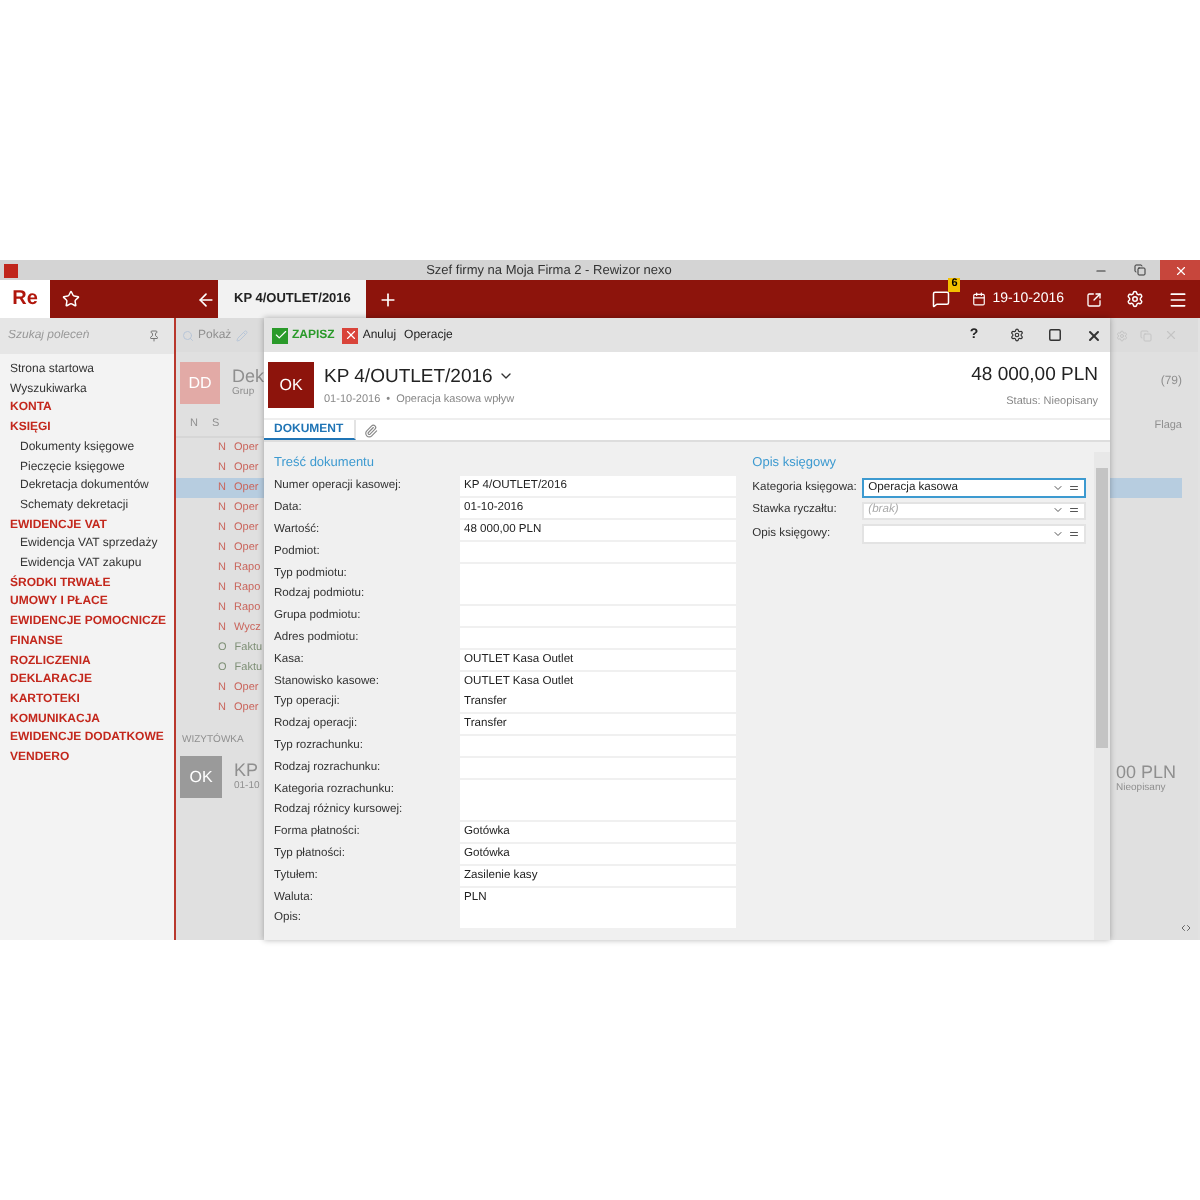 This screenshot has width=1200, height=1200. I want to click on dropdown-field, so click(974, 533).